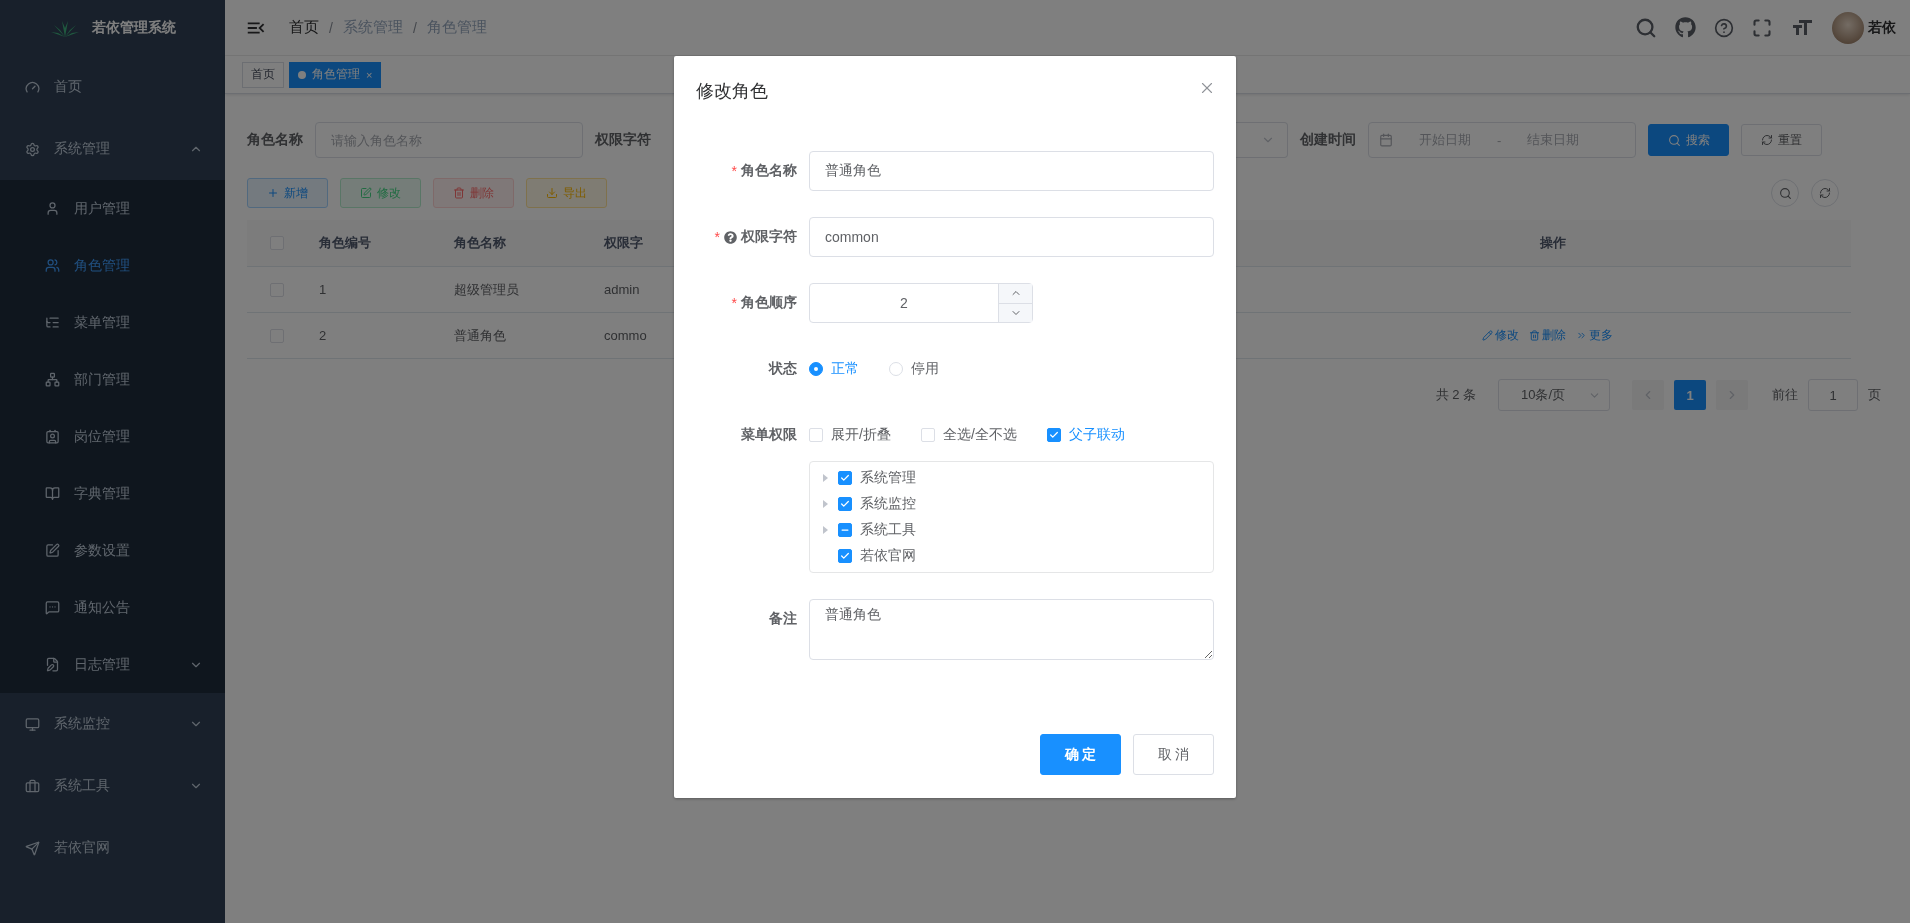  I want to click on goto-page-field: 1, so click(1833, 395).